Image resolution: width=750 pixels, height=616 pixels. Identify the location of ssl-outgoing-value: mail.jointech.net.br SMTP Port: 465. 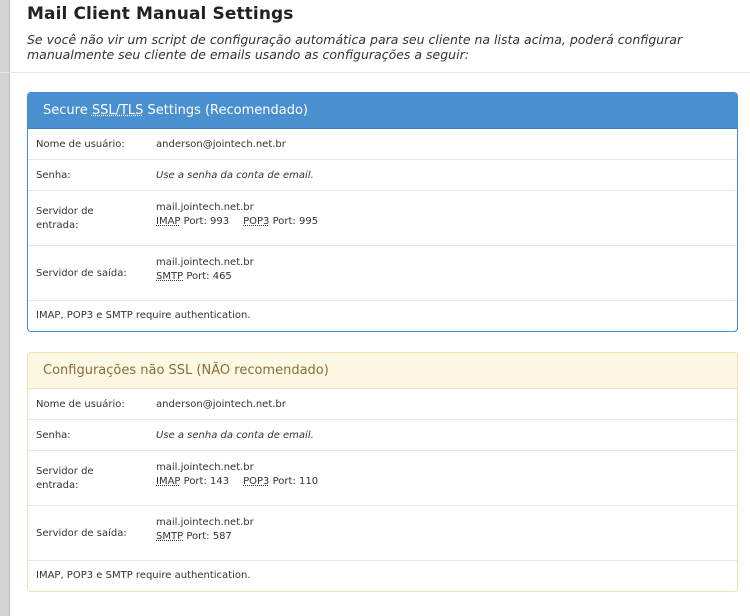
(205, 270).